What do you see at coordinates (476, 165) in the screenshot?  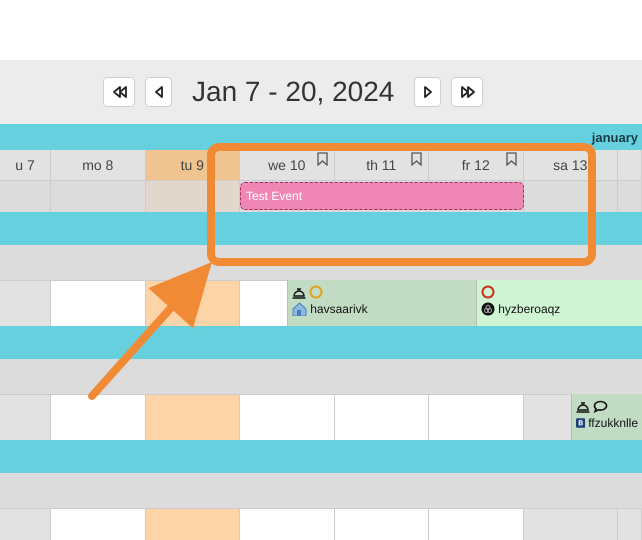 I see `day-header: fr 12` at bounding box center [476, 165].